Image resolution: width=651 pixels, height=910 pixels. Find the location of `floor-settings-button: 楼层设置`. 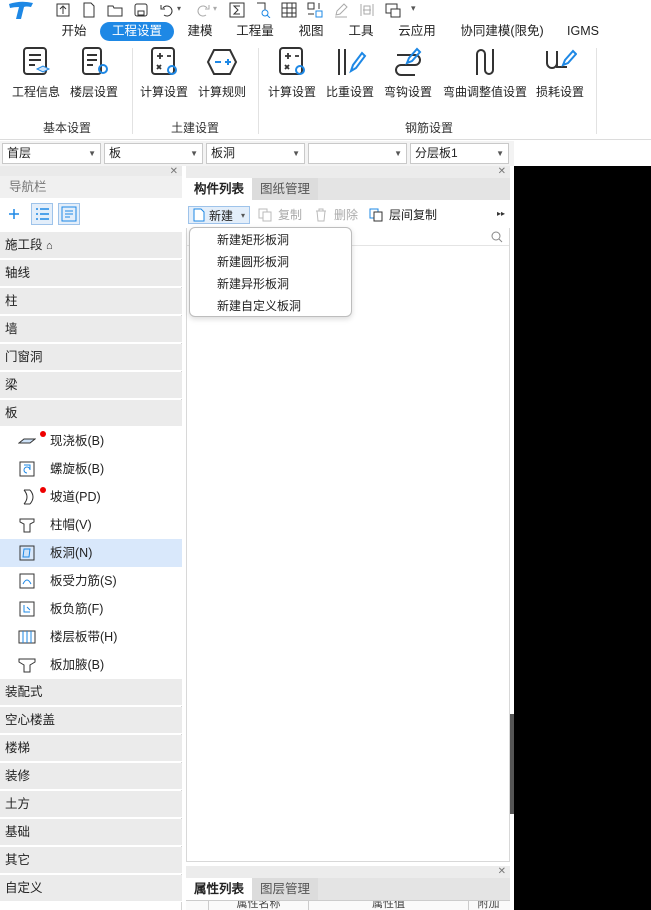

floor-settings-button: 楼层设置 is located at coordinates (94, 76).